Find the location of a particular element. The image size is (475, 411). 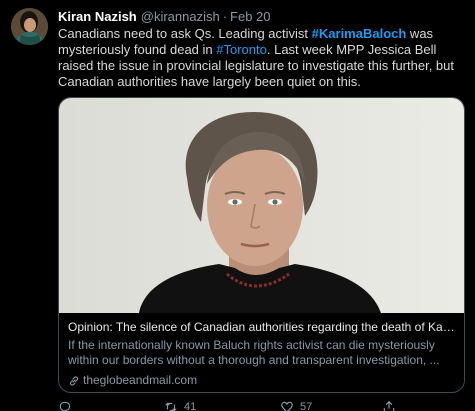

like-count: 57 is located at coordinates (306, 406).